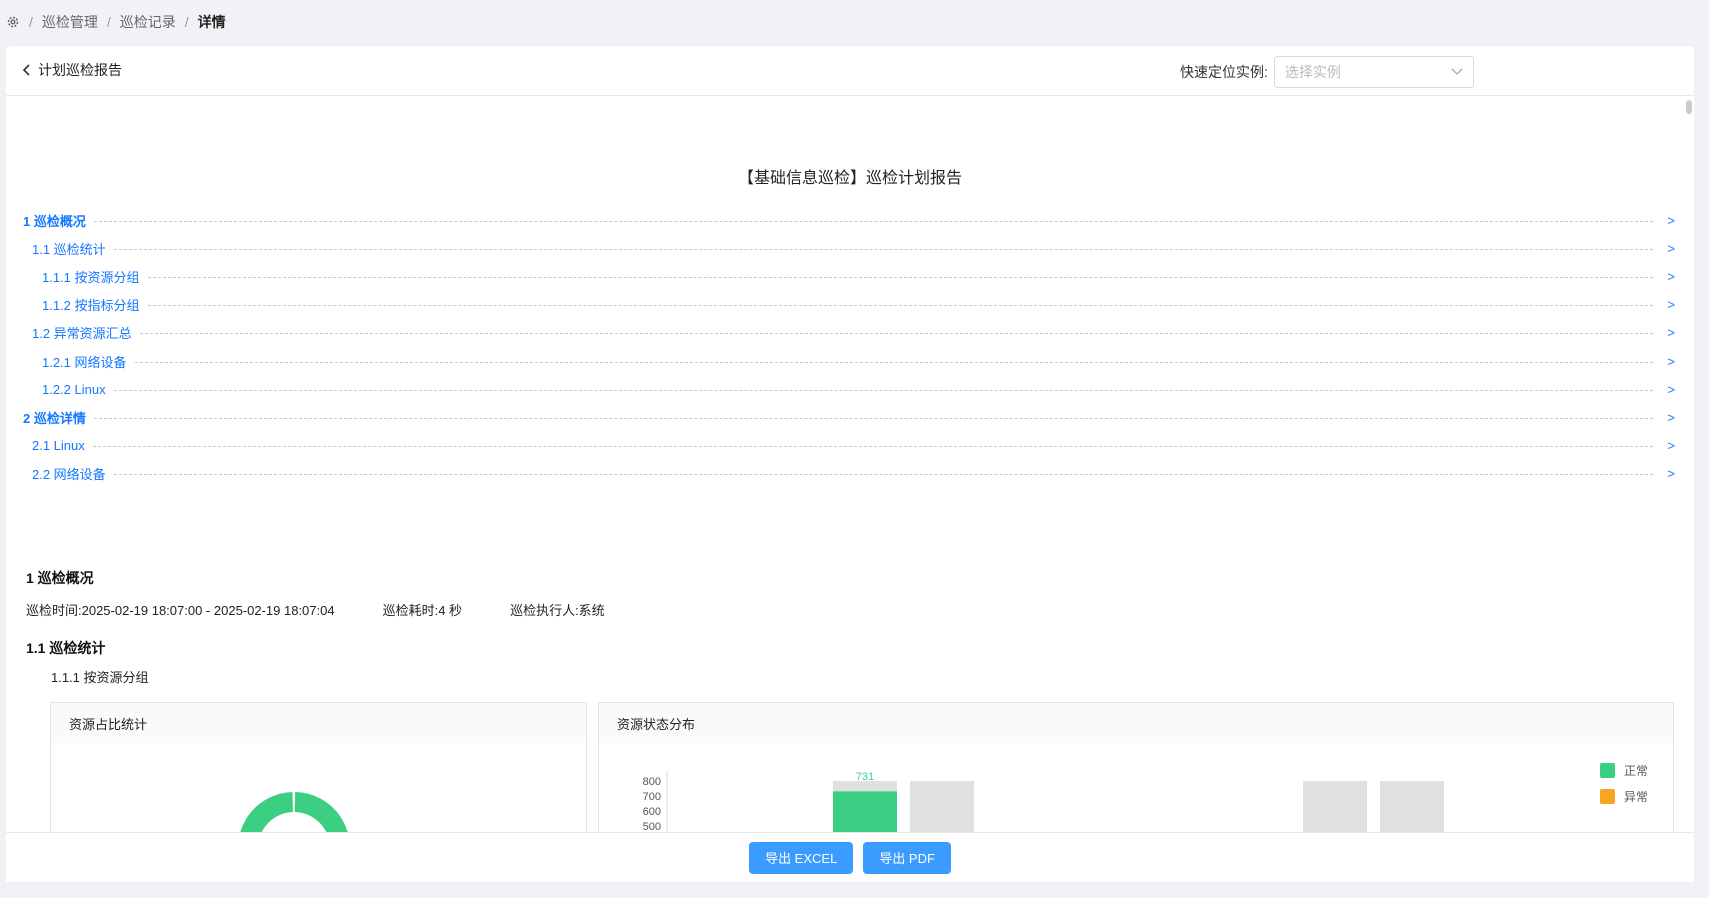 This screenshot has height=898, width=1709. What do you see at coordinates (54, 418) in the screenshot?
I see `toc-item-label: 2 巡检详情` at bounding box center [54, 418].